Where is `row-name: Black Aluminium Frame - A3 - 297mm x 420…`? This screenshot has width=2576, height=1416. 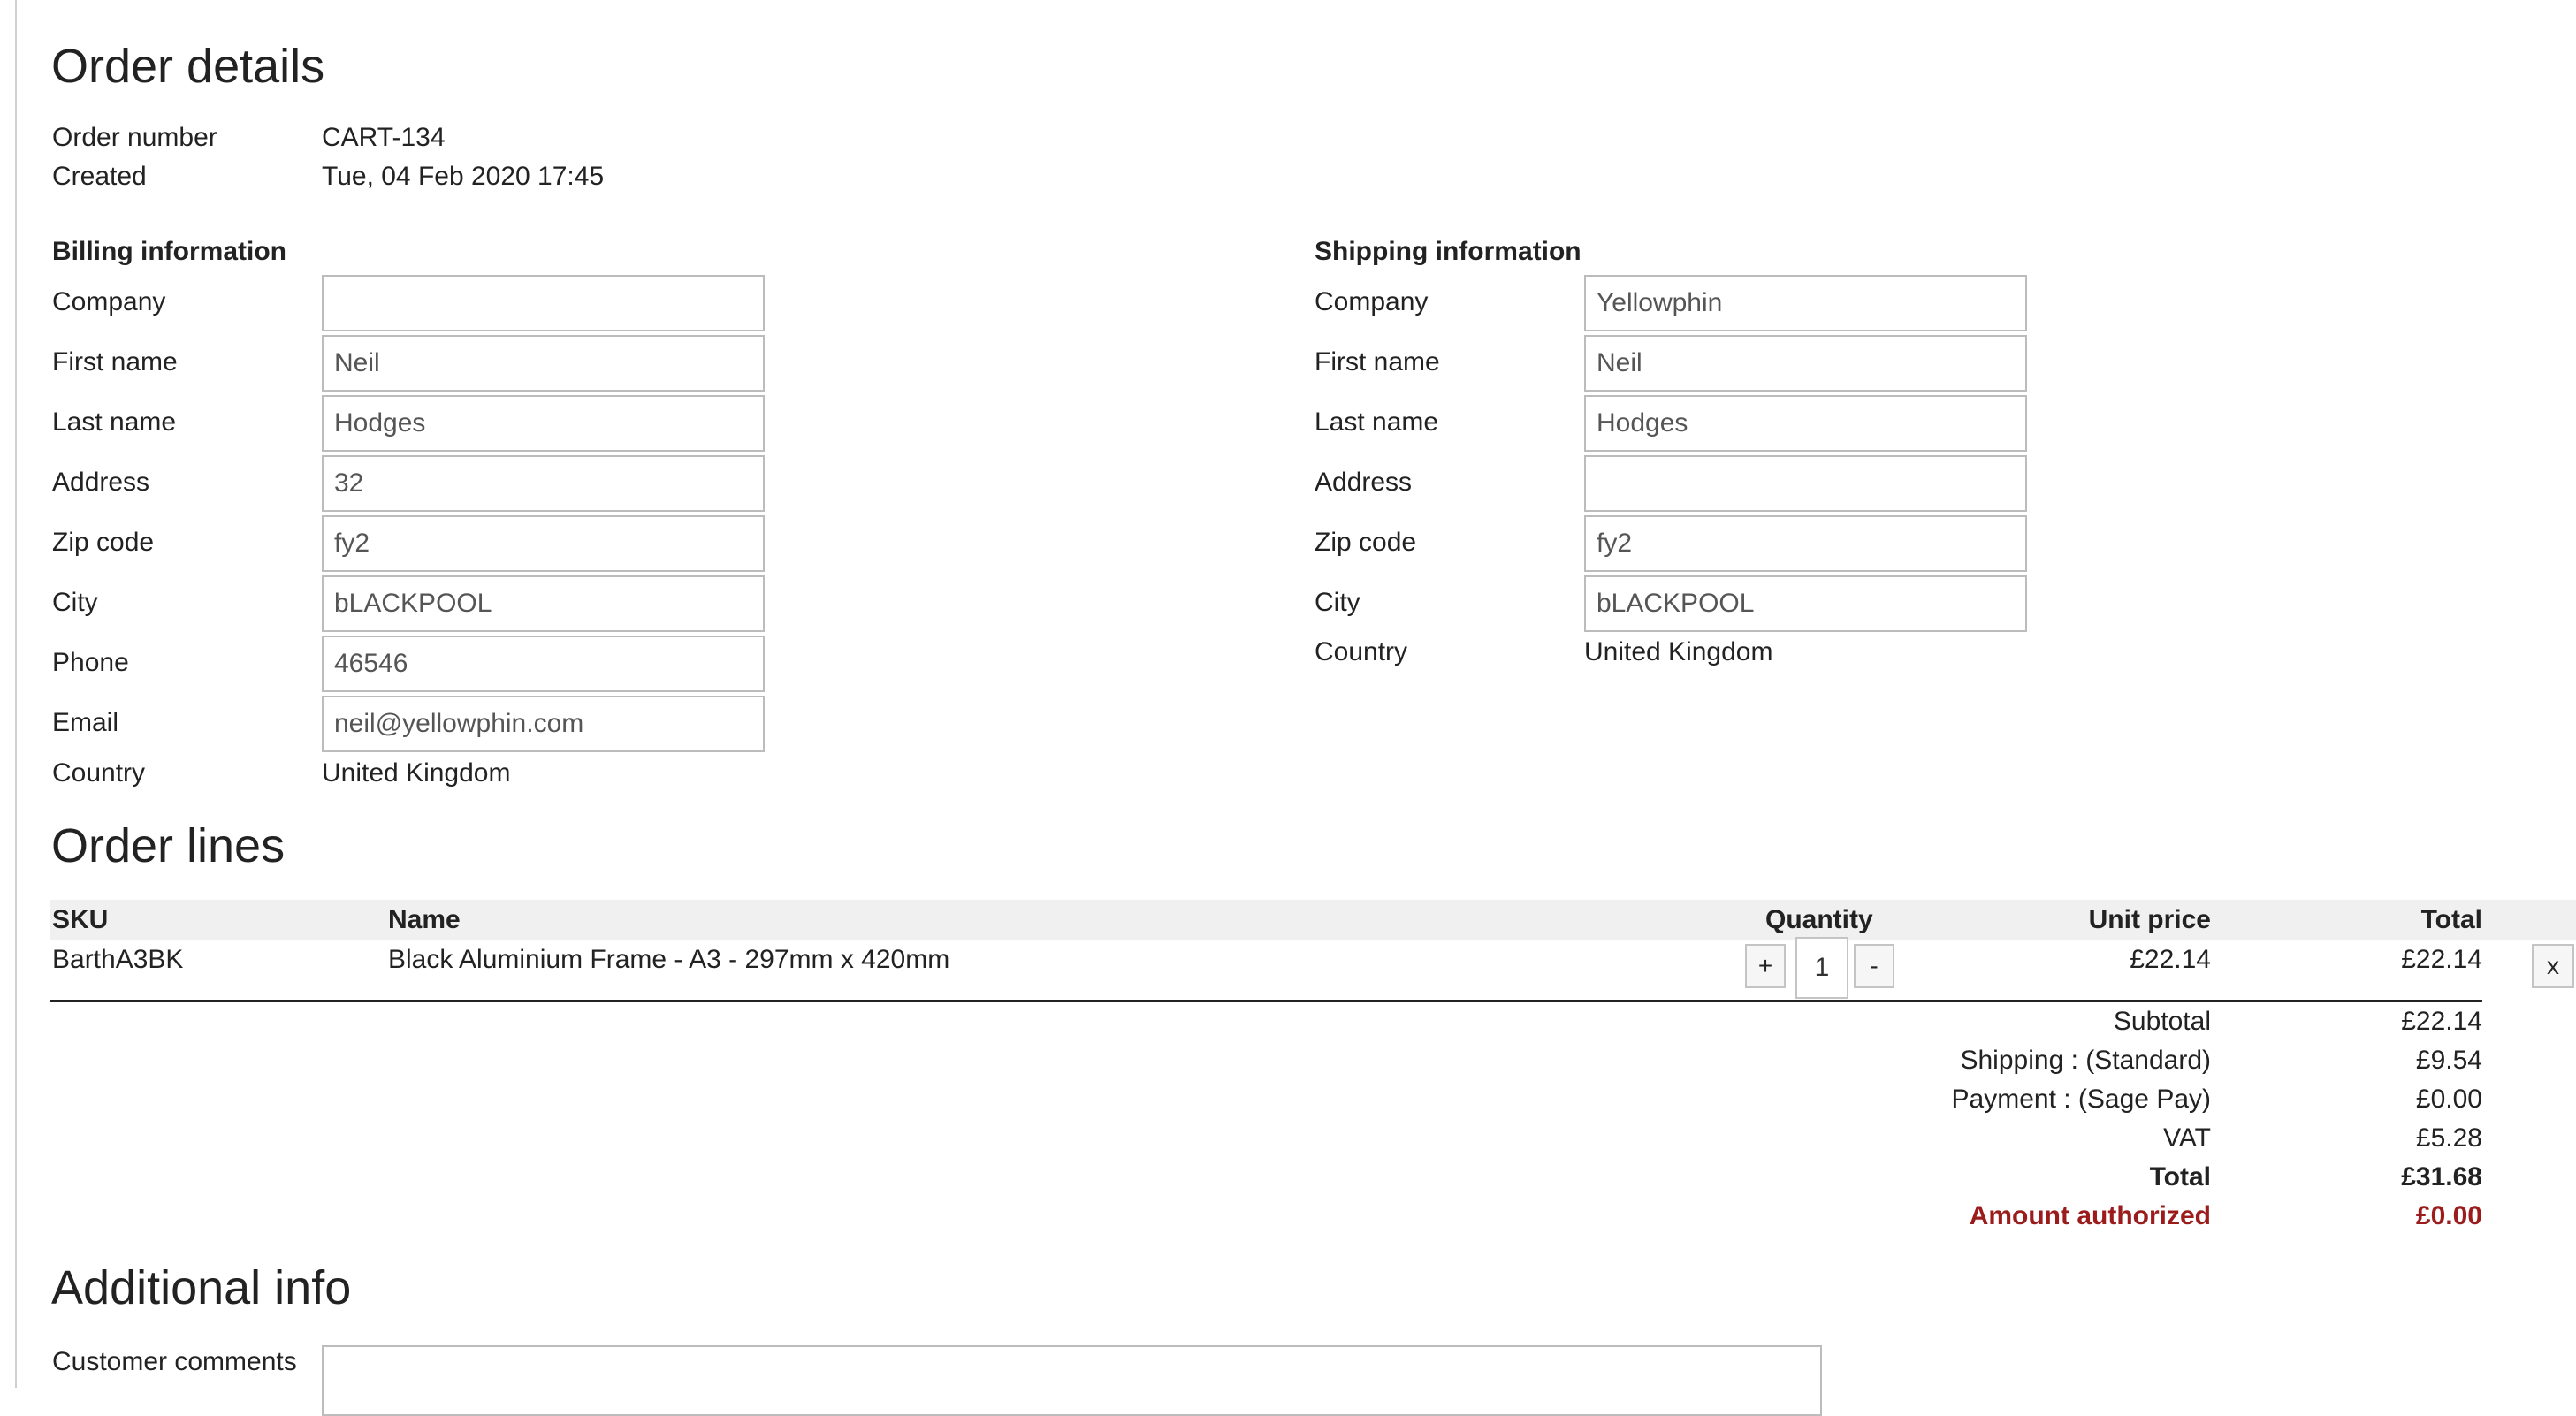
row-name: Black Aluminium Frame - A3 - 297mm x 420… is located at coordinates (669, 960).